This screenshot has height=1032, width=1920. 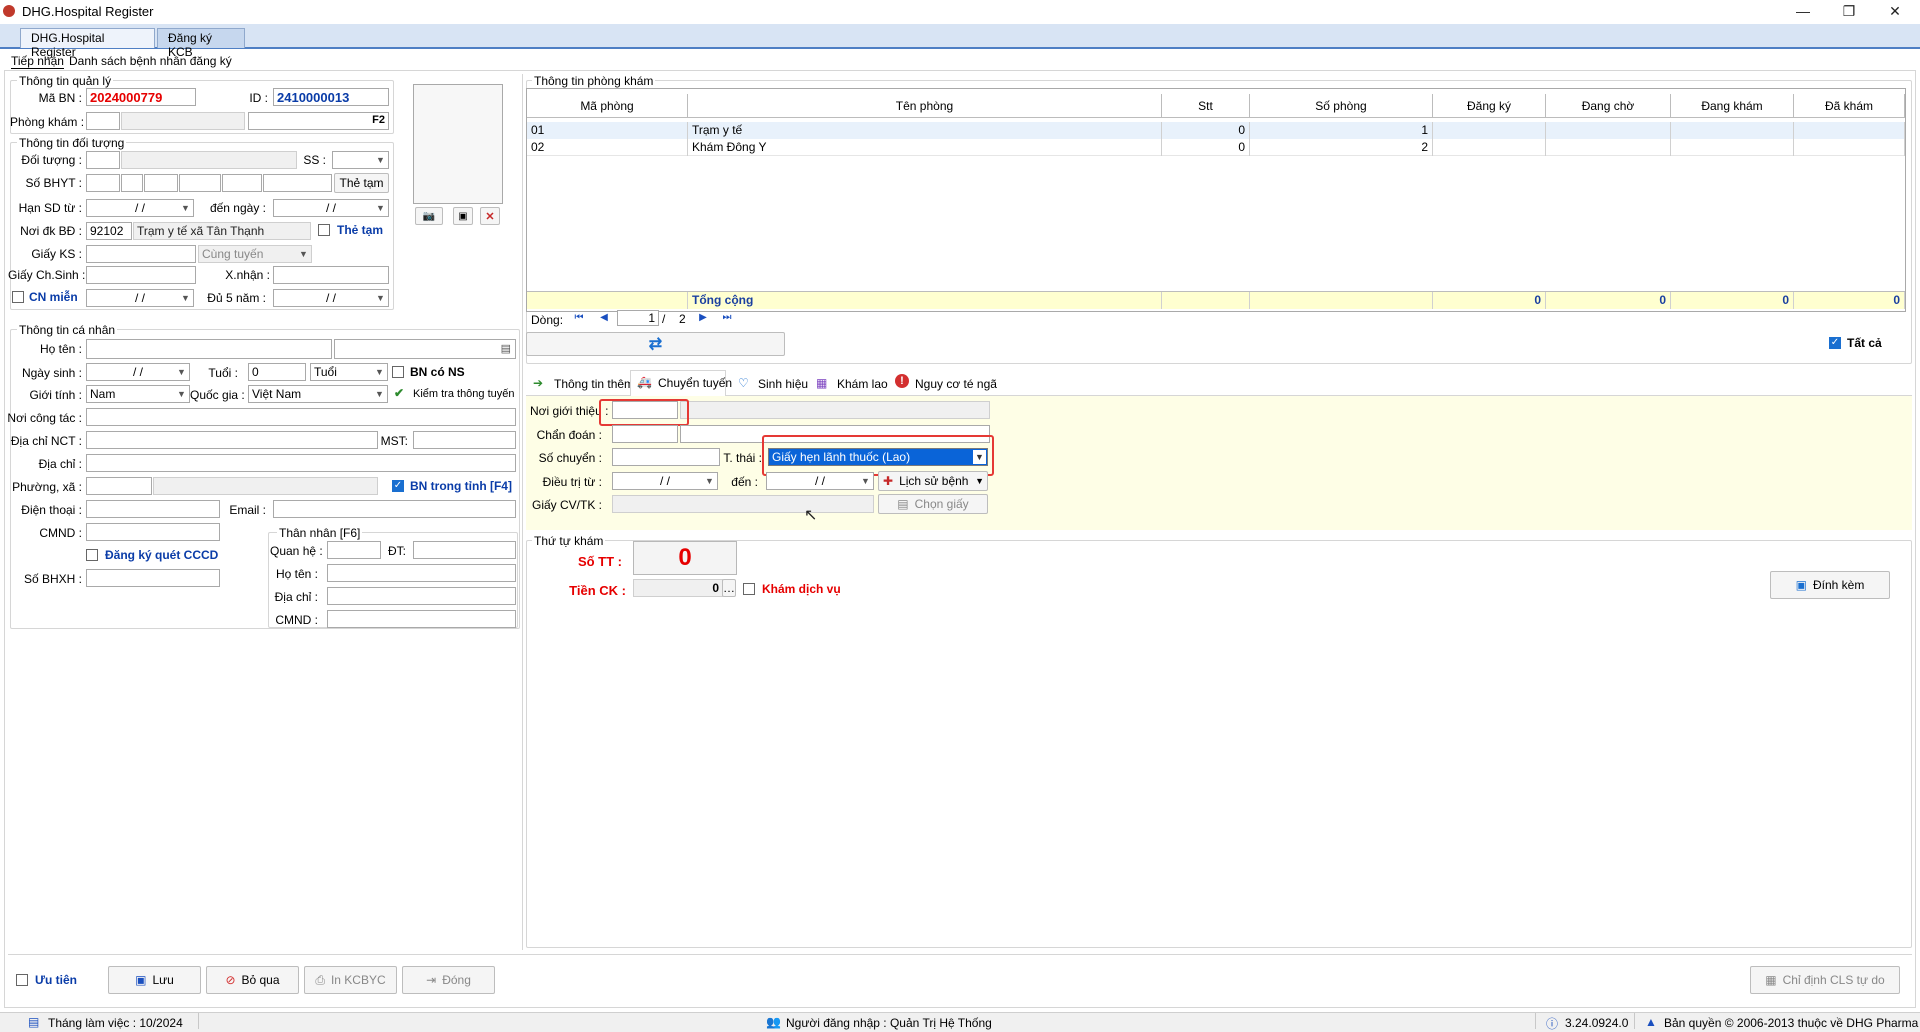 I want to click on dt-input, so click(x=464, y=550).